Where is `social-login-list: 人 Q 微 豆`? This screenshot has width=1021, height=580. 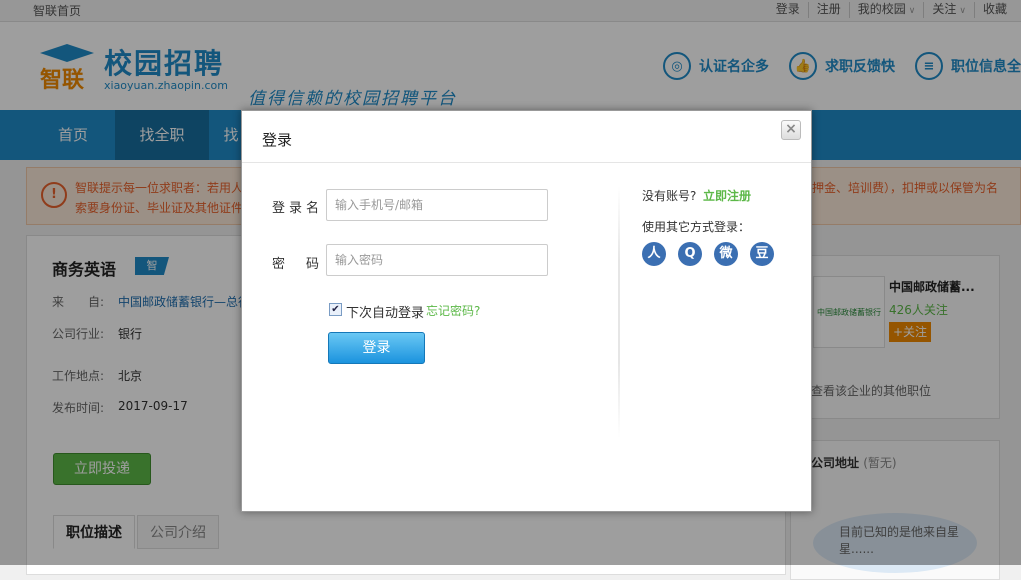
social-login-list: 人 Q 微 豆 is located at coordinates (714, 254).